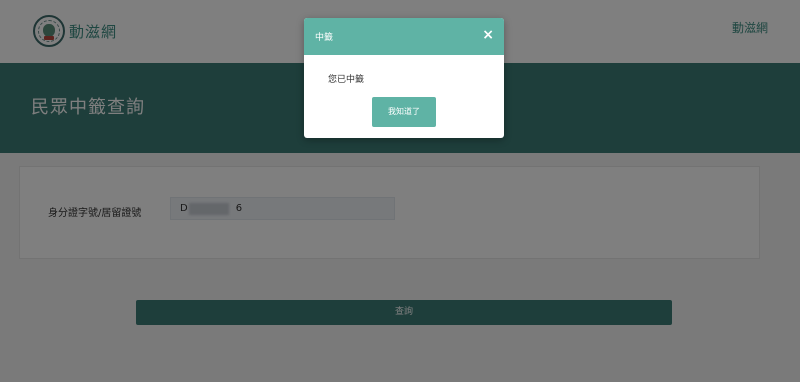 The width and height of the screenshot is (800, 382). I want to click on dialog-message: 您已中籤, so click(346, 80).